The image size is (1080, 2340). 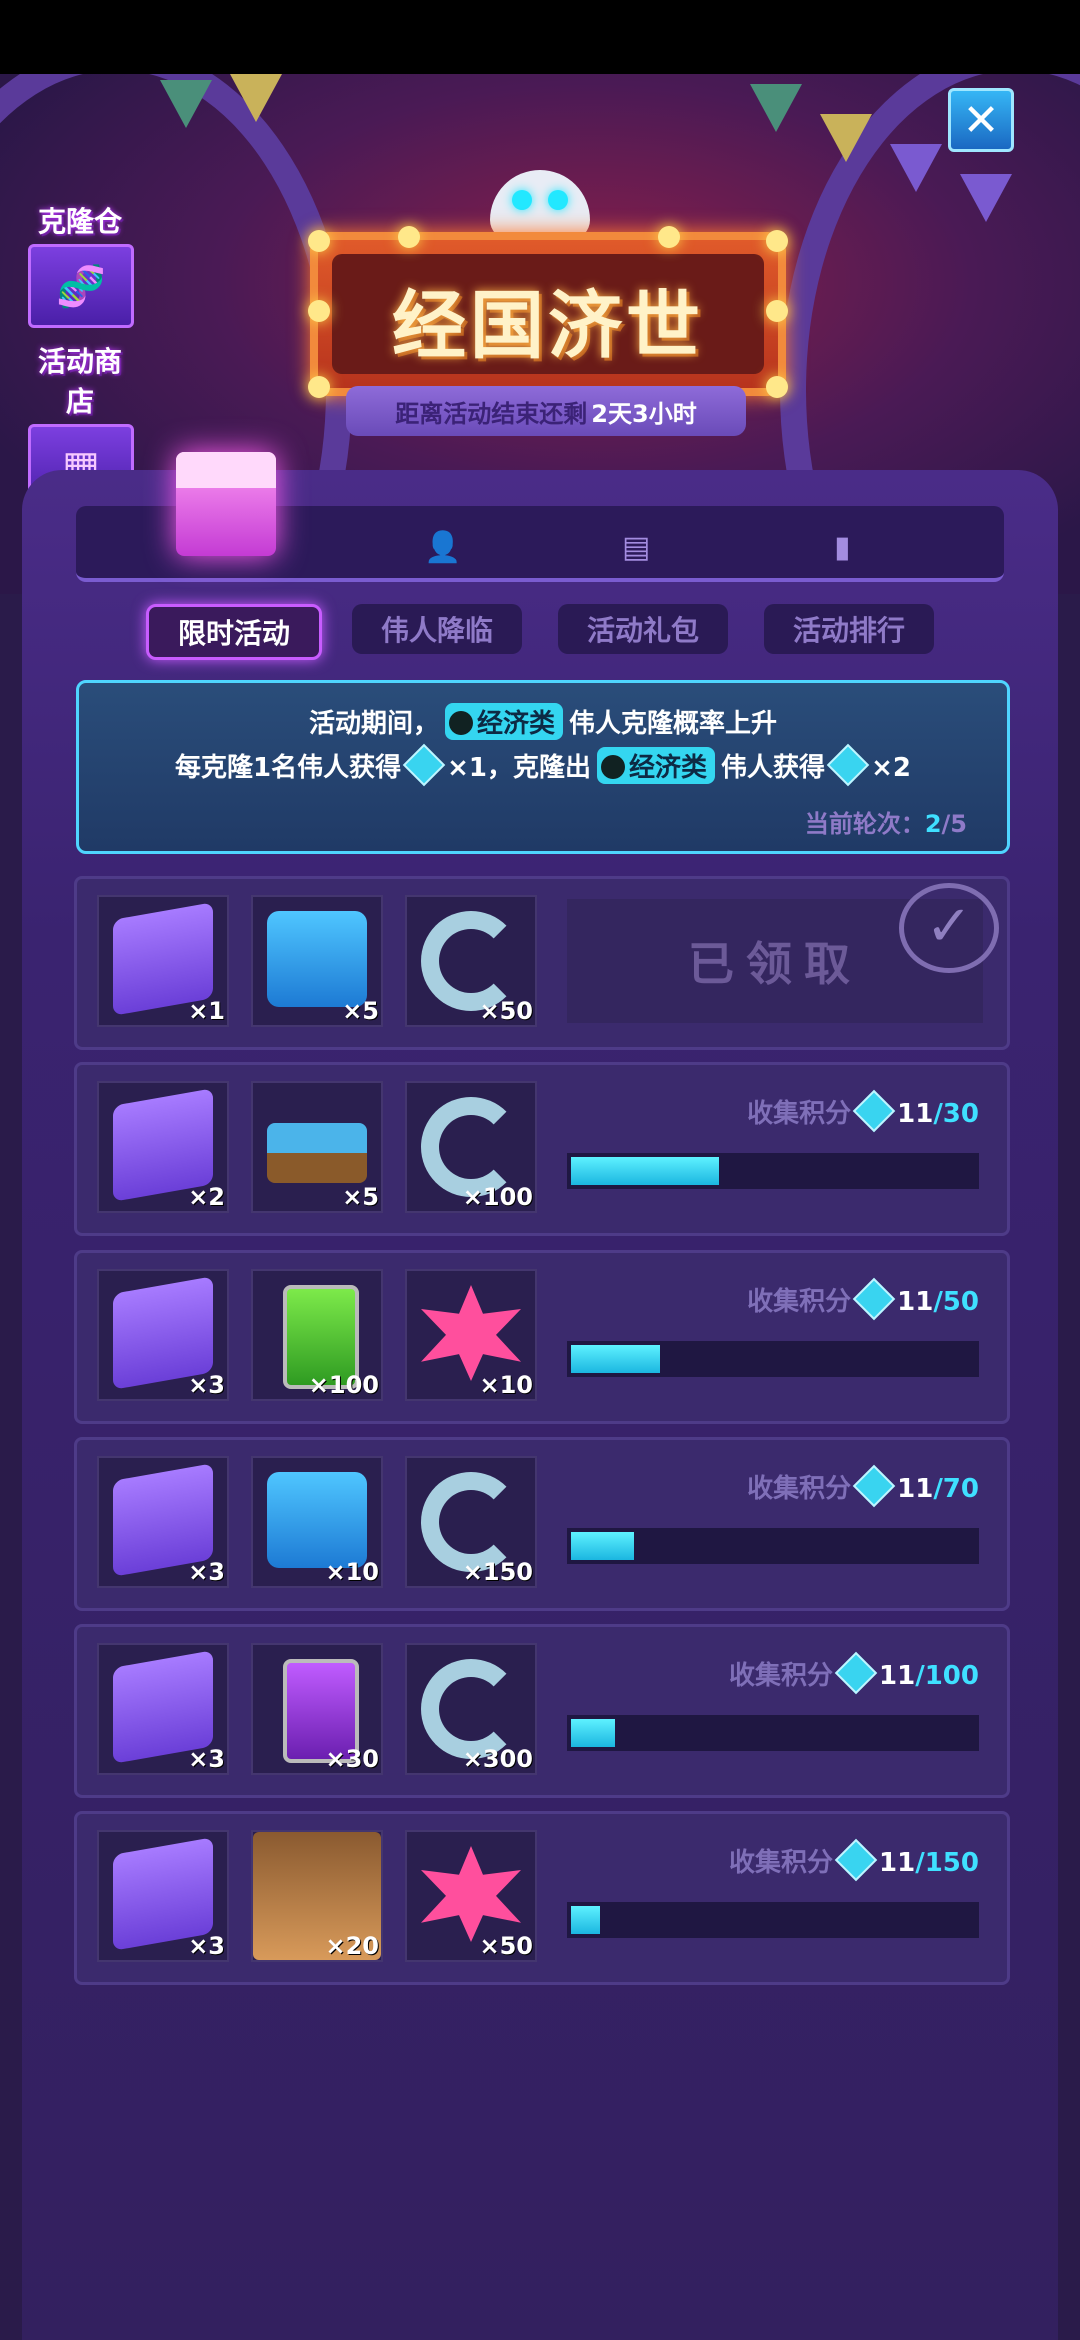 What do you see at coordinates (442, 547) in the screenshot?
I see `person-tab-icon: 👤` at bounding box center [442, 547].